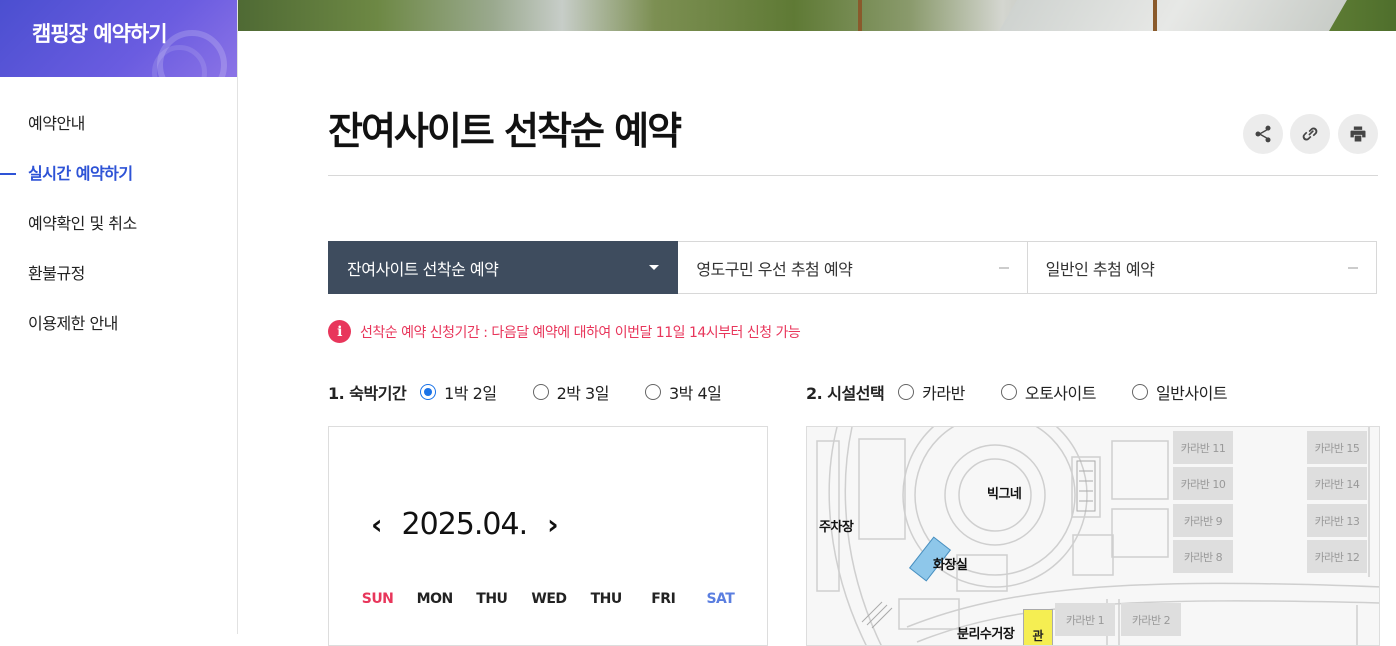 Image resolution: width=1396 pixels, height=646 pixels. What do you see at coordinates (1203, 447) in the screenshot?
I see `site-caravan-11: 카라반 11` at bounding box center [1203, 447].